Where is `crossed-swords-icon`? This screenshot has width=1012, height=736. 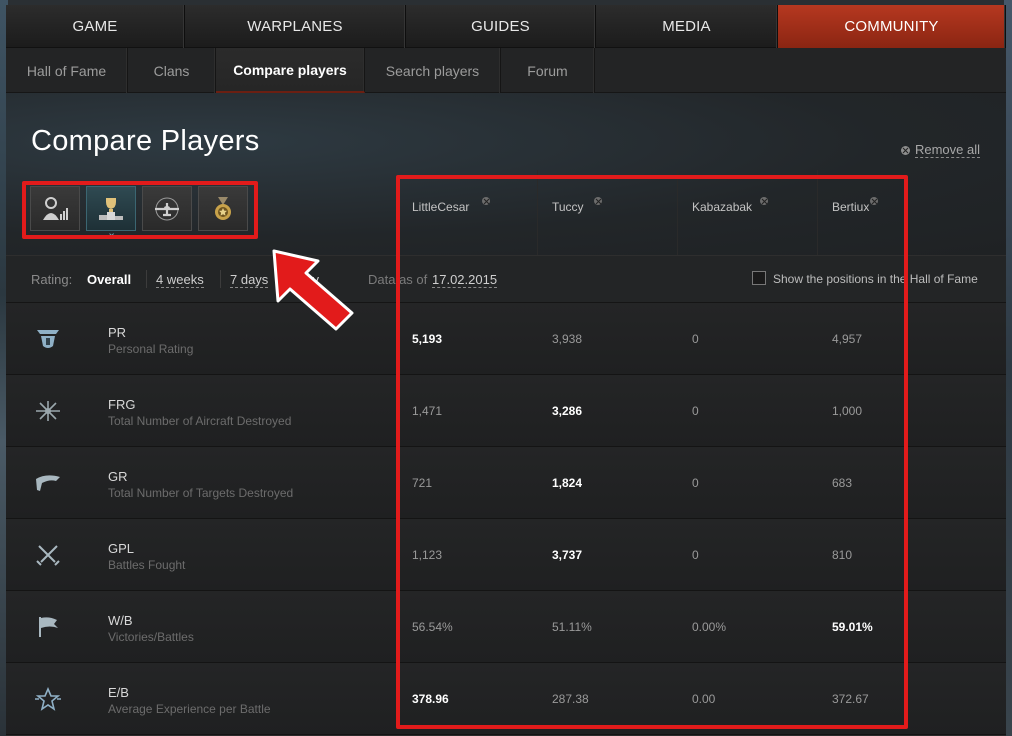 crossed-swords-icon is located at coordinates (48, 555).